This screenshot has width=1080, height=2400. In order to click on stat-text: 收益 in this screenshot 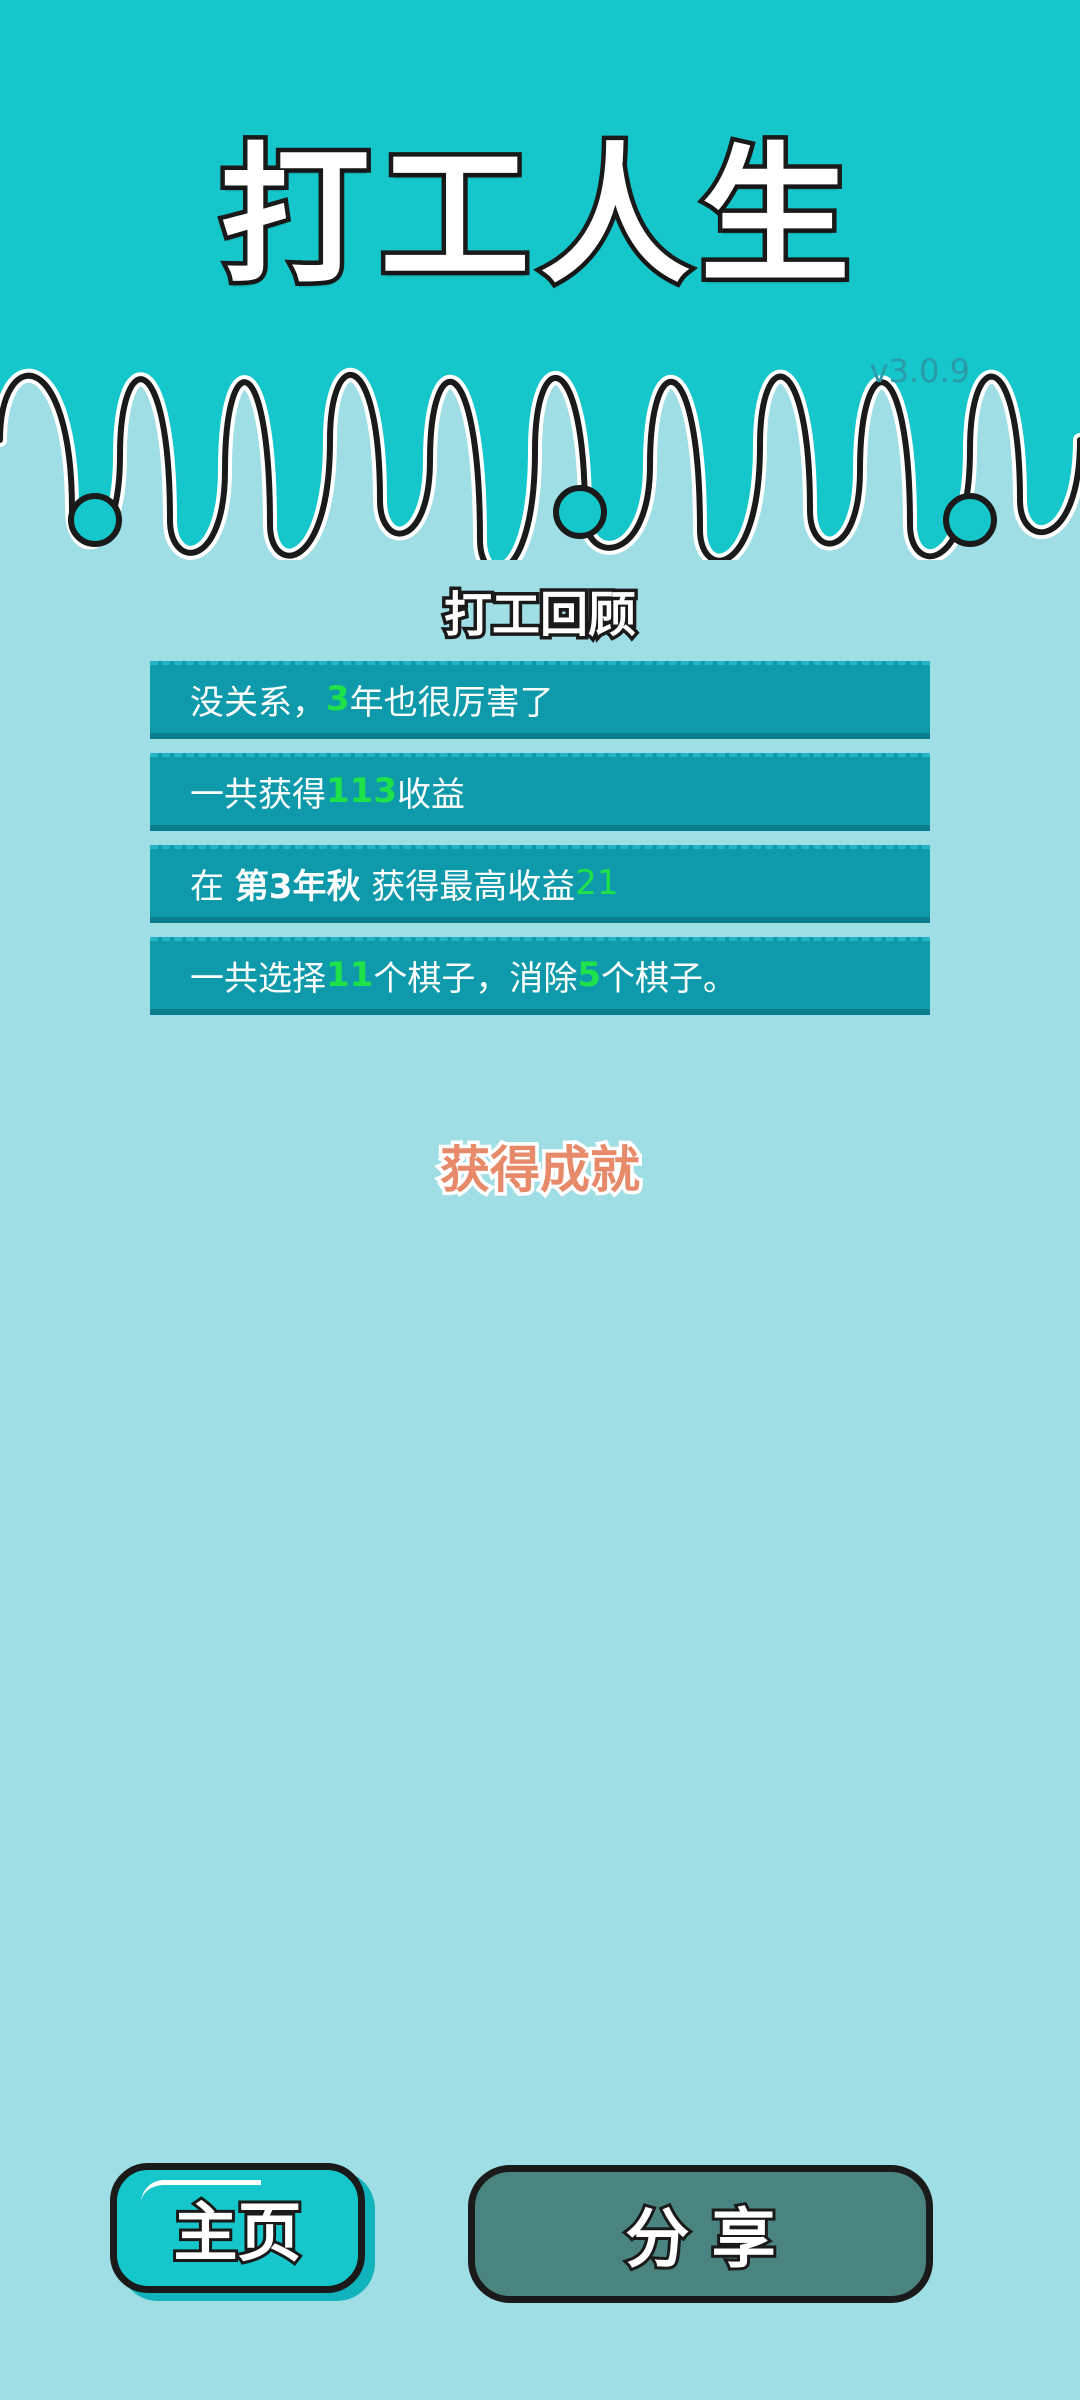, I will do `click(430, 794)`.